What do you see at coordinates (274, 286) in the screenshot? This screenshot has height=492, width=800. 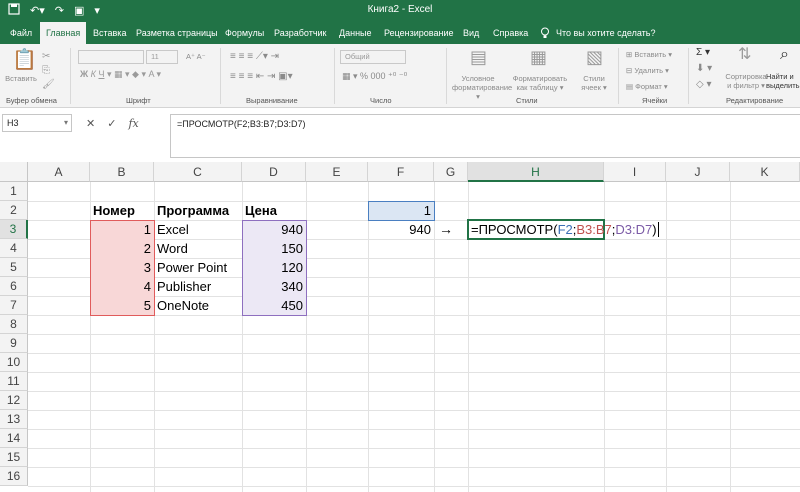 I see `cell-d6: 340` at bounding box center [274, 286].